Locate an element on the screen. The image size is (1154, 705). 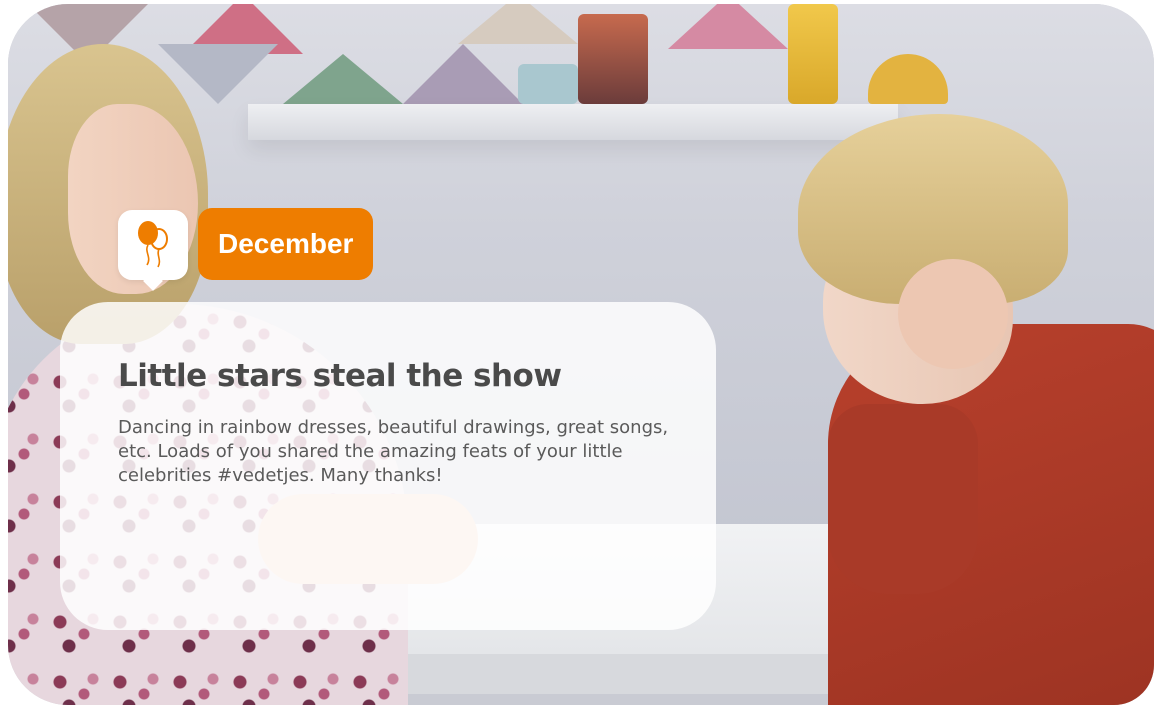
balloons-icon is located at coordinates (153, 245).